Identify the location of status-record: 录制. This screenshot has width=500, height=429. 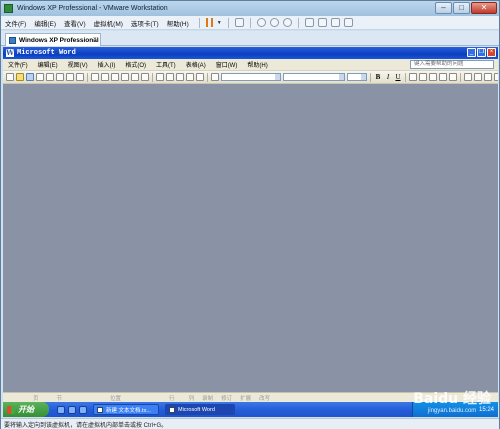
(207, 398).